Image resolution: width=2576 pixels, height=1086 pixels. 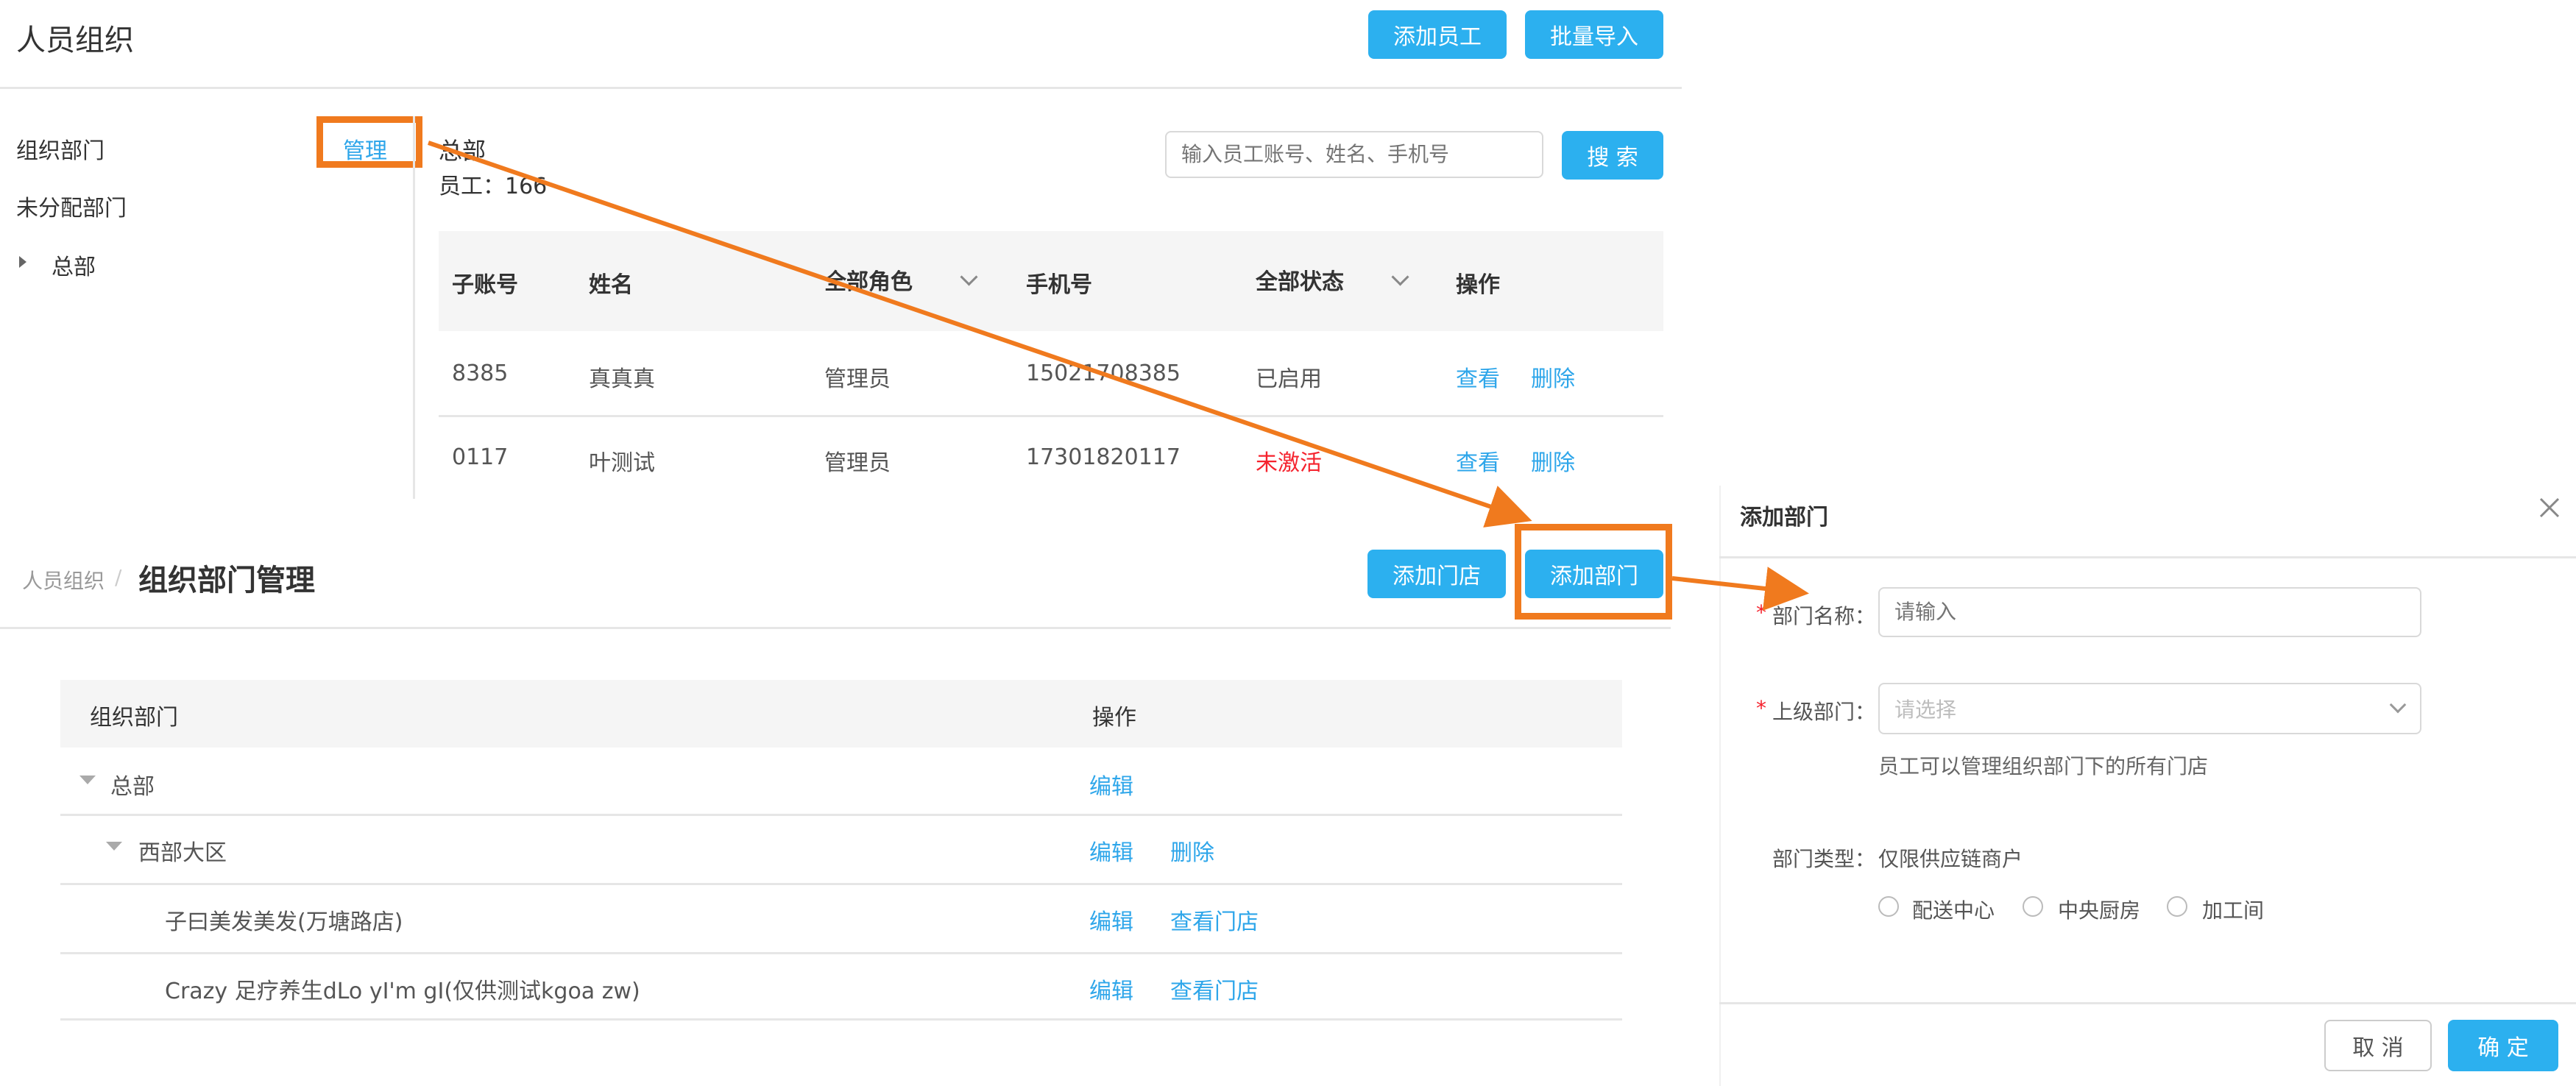 What do you see at coordinates (1740, 589) in the screenshot?
I see `arrow-add-dept-to-dialog` at bounding box center [1740, 589].